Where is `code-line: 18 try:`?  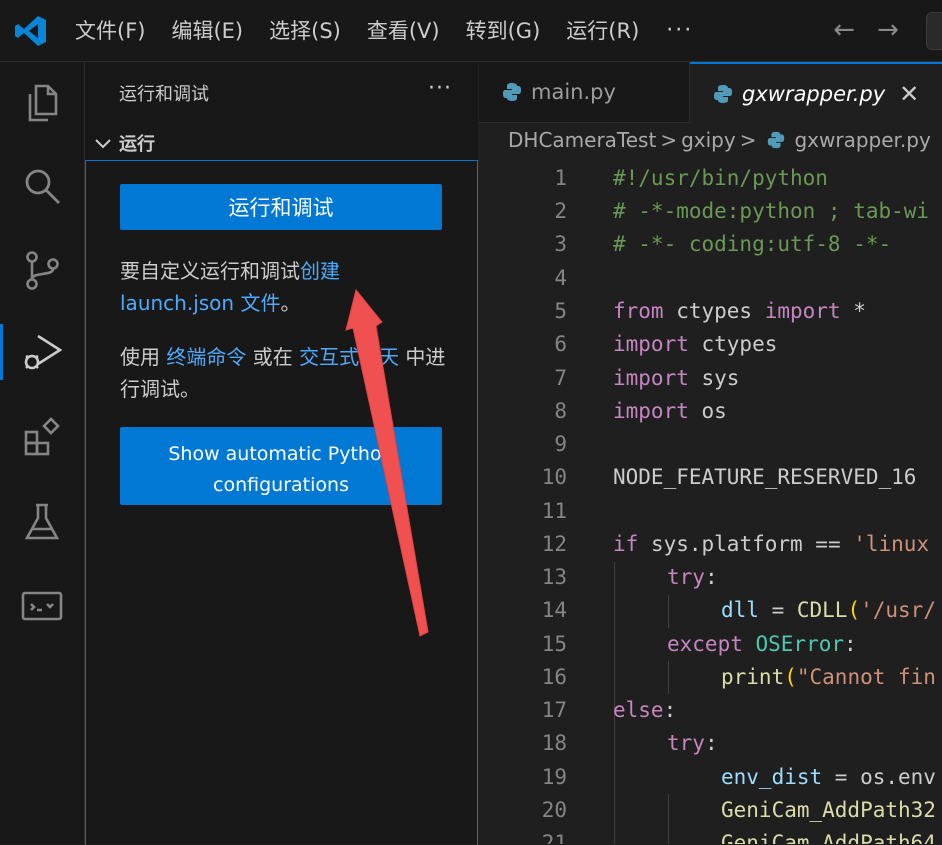 code-line: 18 try: is located at coordinates (629, 743).